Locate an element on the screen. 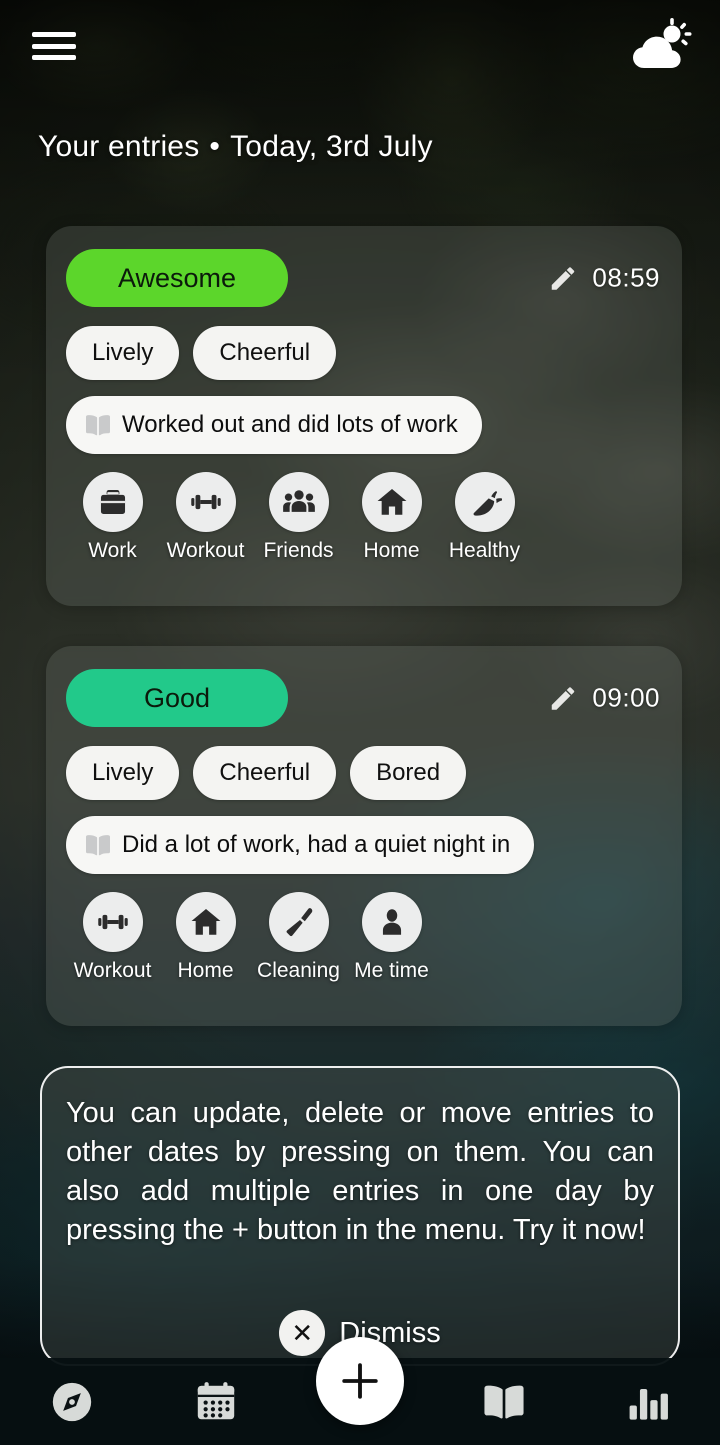  entry-note: Worked out and did lots of work is located at coordinates (274, 425).